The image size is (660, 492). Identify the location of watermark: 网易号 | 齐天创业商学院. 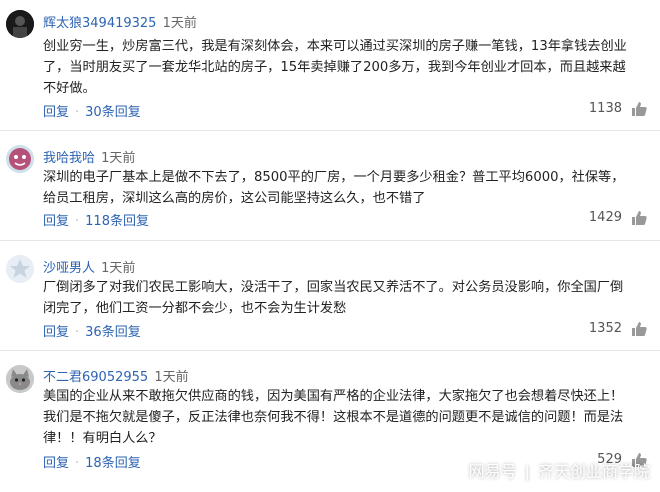
(559, 470).